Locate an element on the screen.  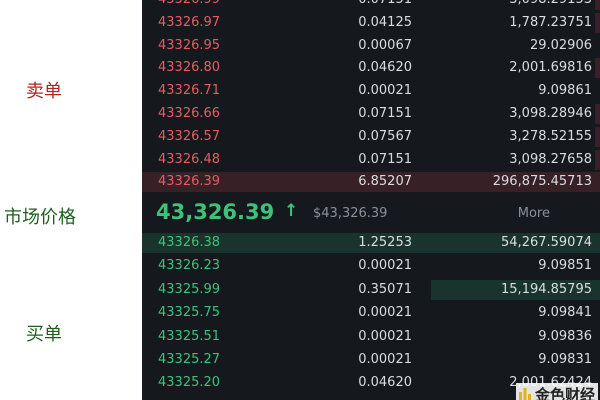
order-price: 43326.71 is located at coordinates (189, 91).